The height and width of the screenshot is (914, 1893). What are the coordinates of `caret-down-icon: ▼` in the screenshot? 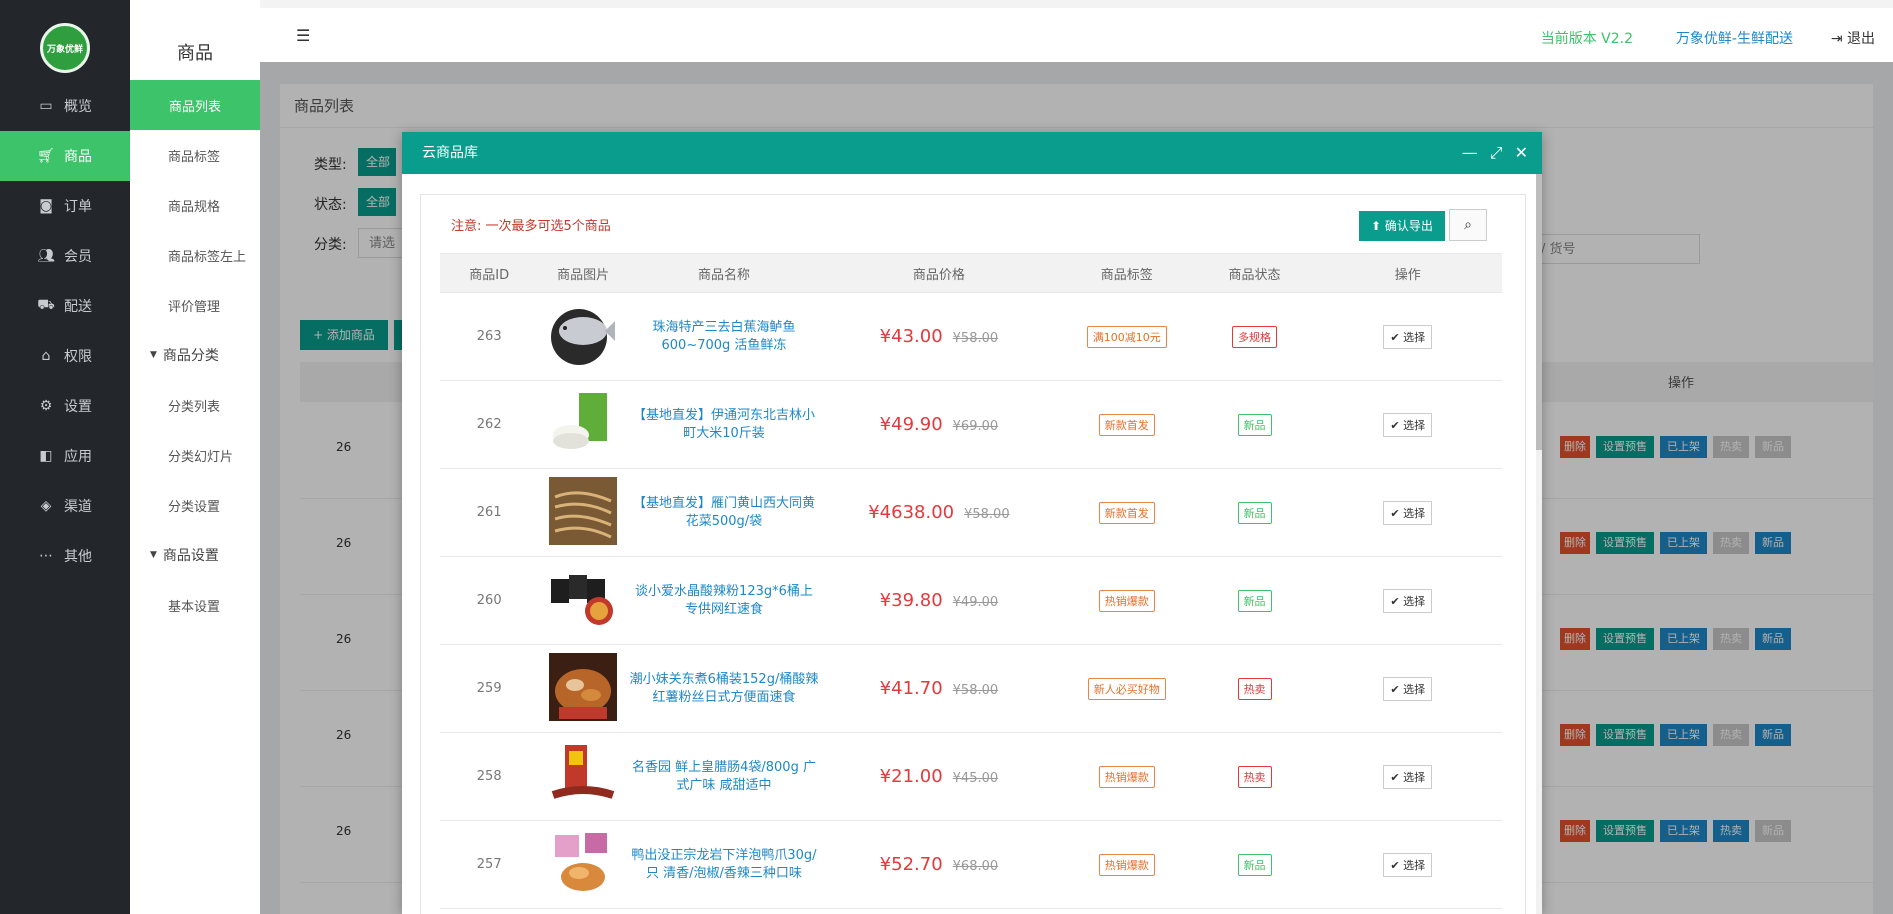 It's located at (153, 355).